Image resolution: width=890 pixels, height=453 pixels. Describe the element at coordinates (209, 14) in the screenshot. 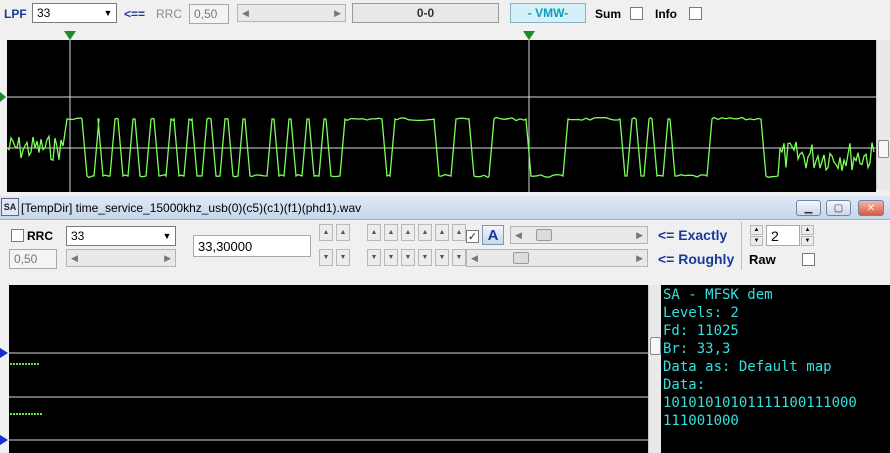

I see `rrc-value-field: 0,50` at that location.